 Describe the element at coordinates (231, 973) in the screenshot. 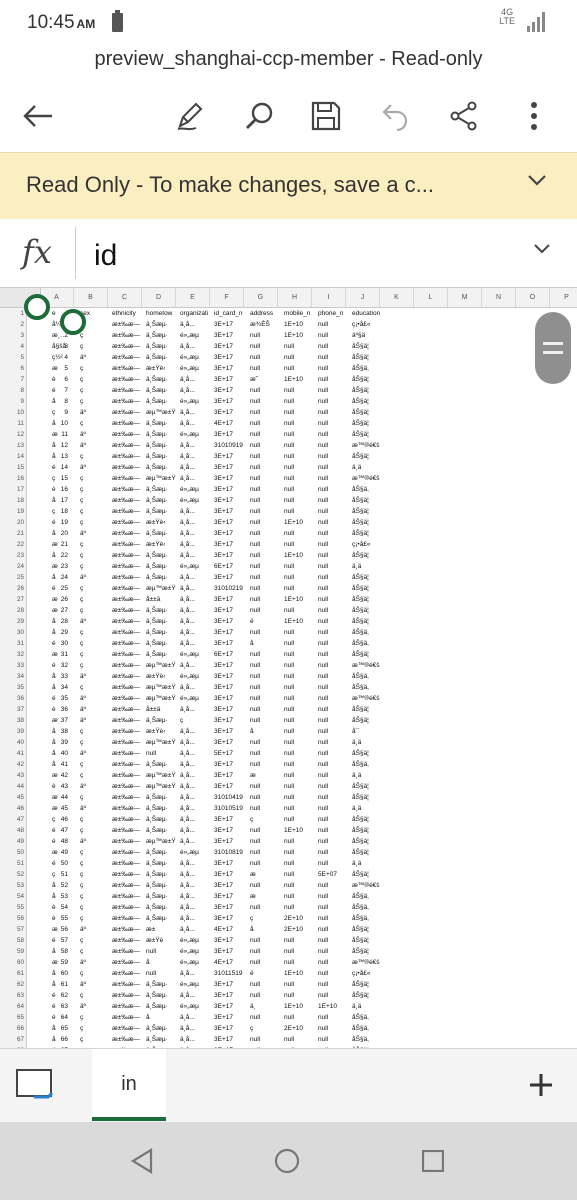

I see `cell: 31011519` at that location.